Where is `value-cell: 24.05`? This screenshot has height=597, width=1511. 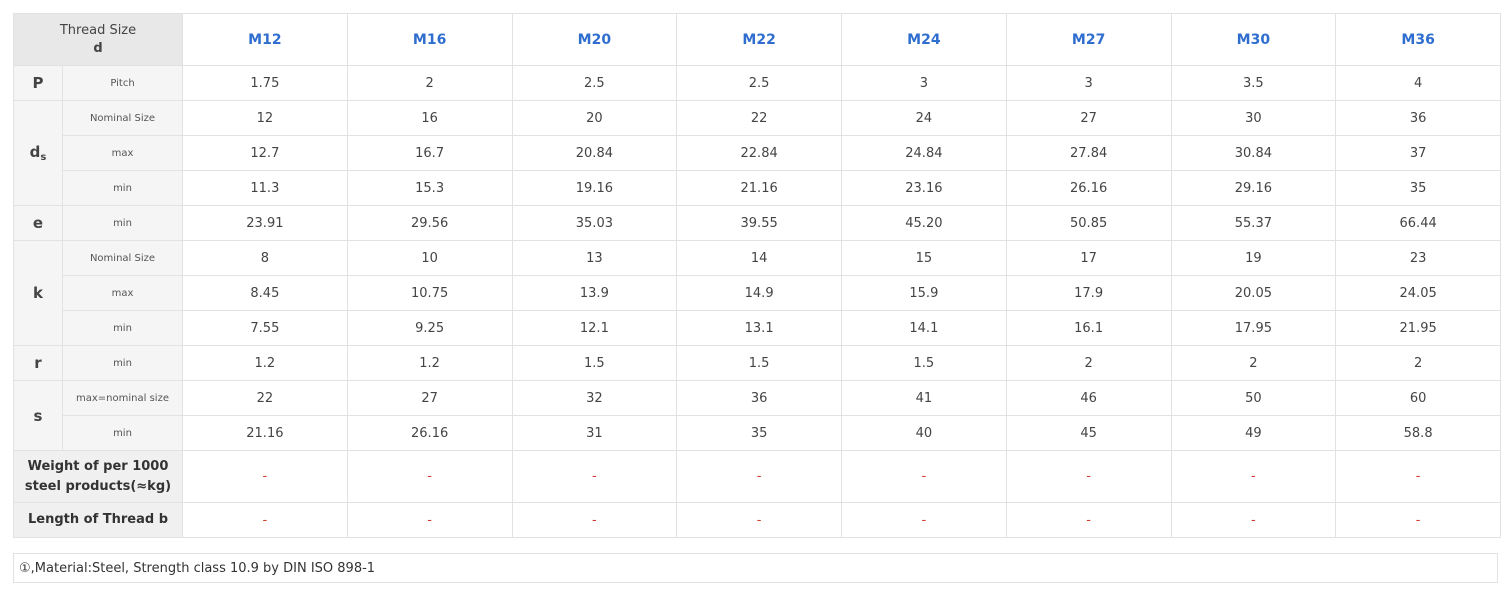 value-cell: 24.05 is located at coordinates (1418, 293).